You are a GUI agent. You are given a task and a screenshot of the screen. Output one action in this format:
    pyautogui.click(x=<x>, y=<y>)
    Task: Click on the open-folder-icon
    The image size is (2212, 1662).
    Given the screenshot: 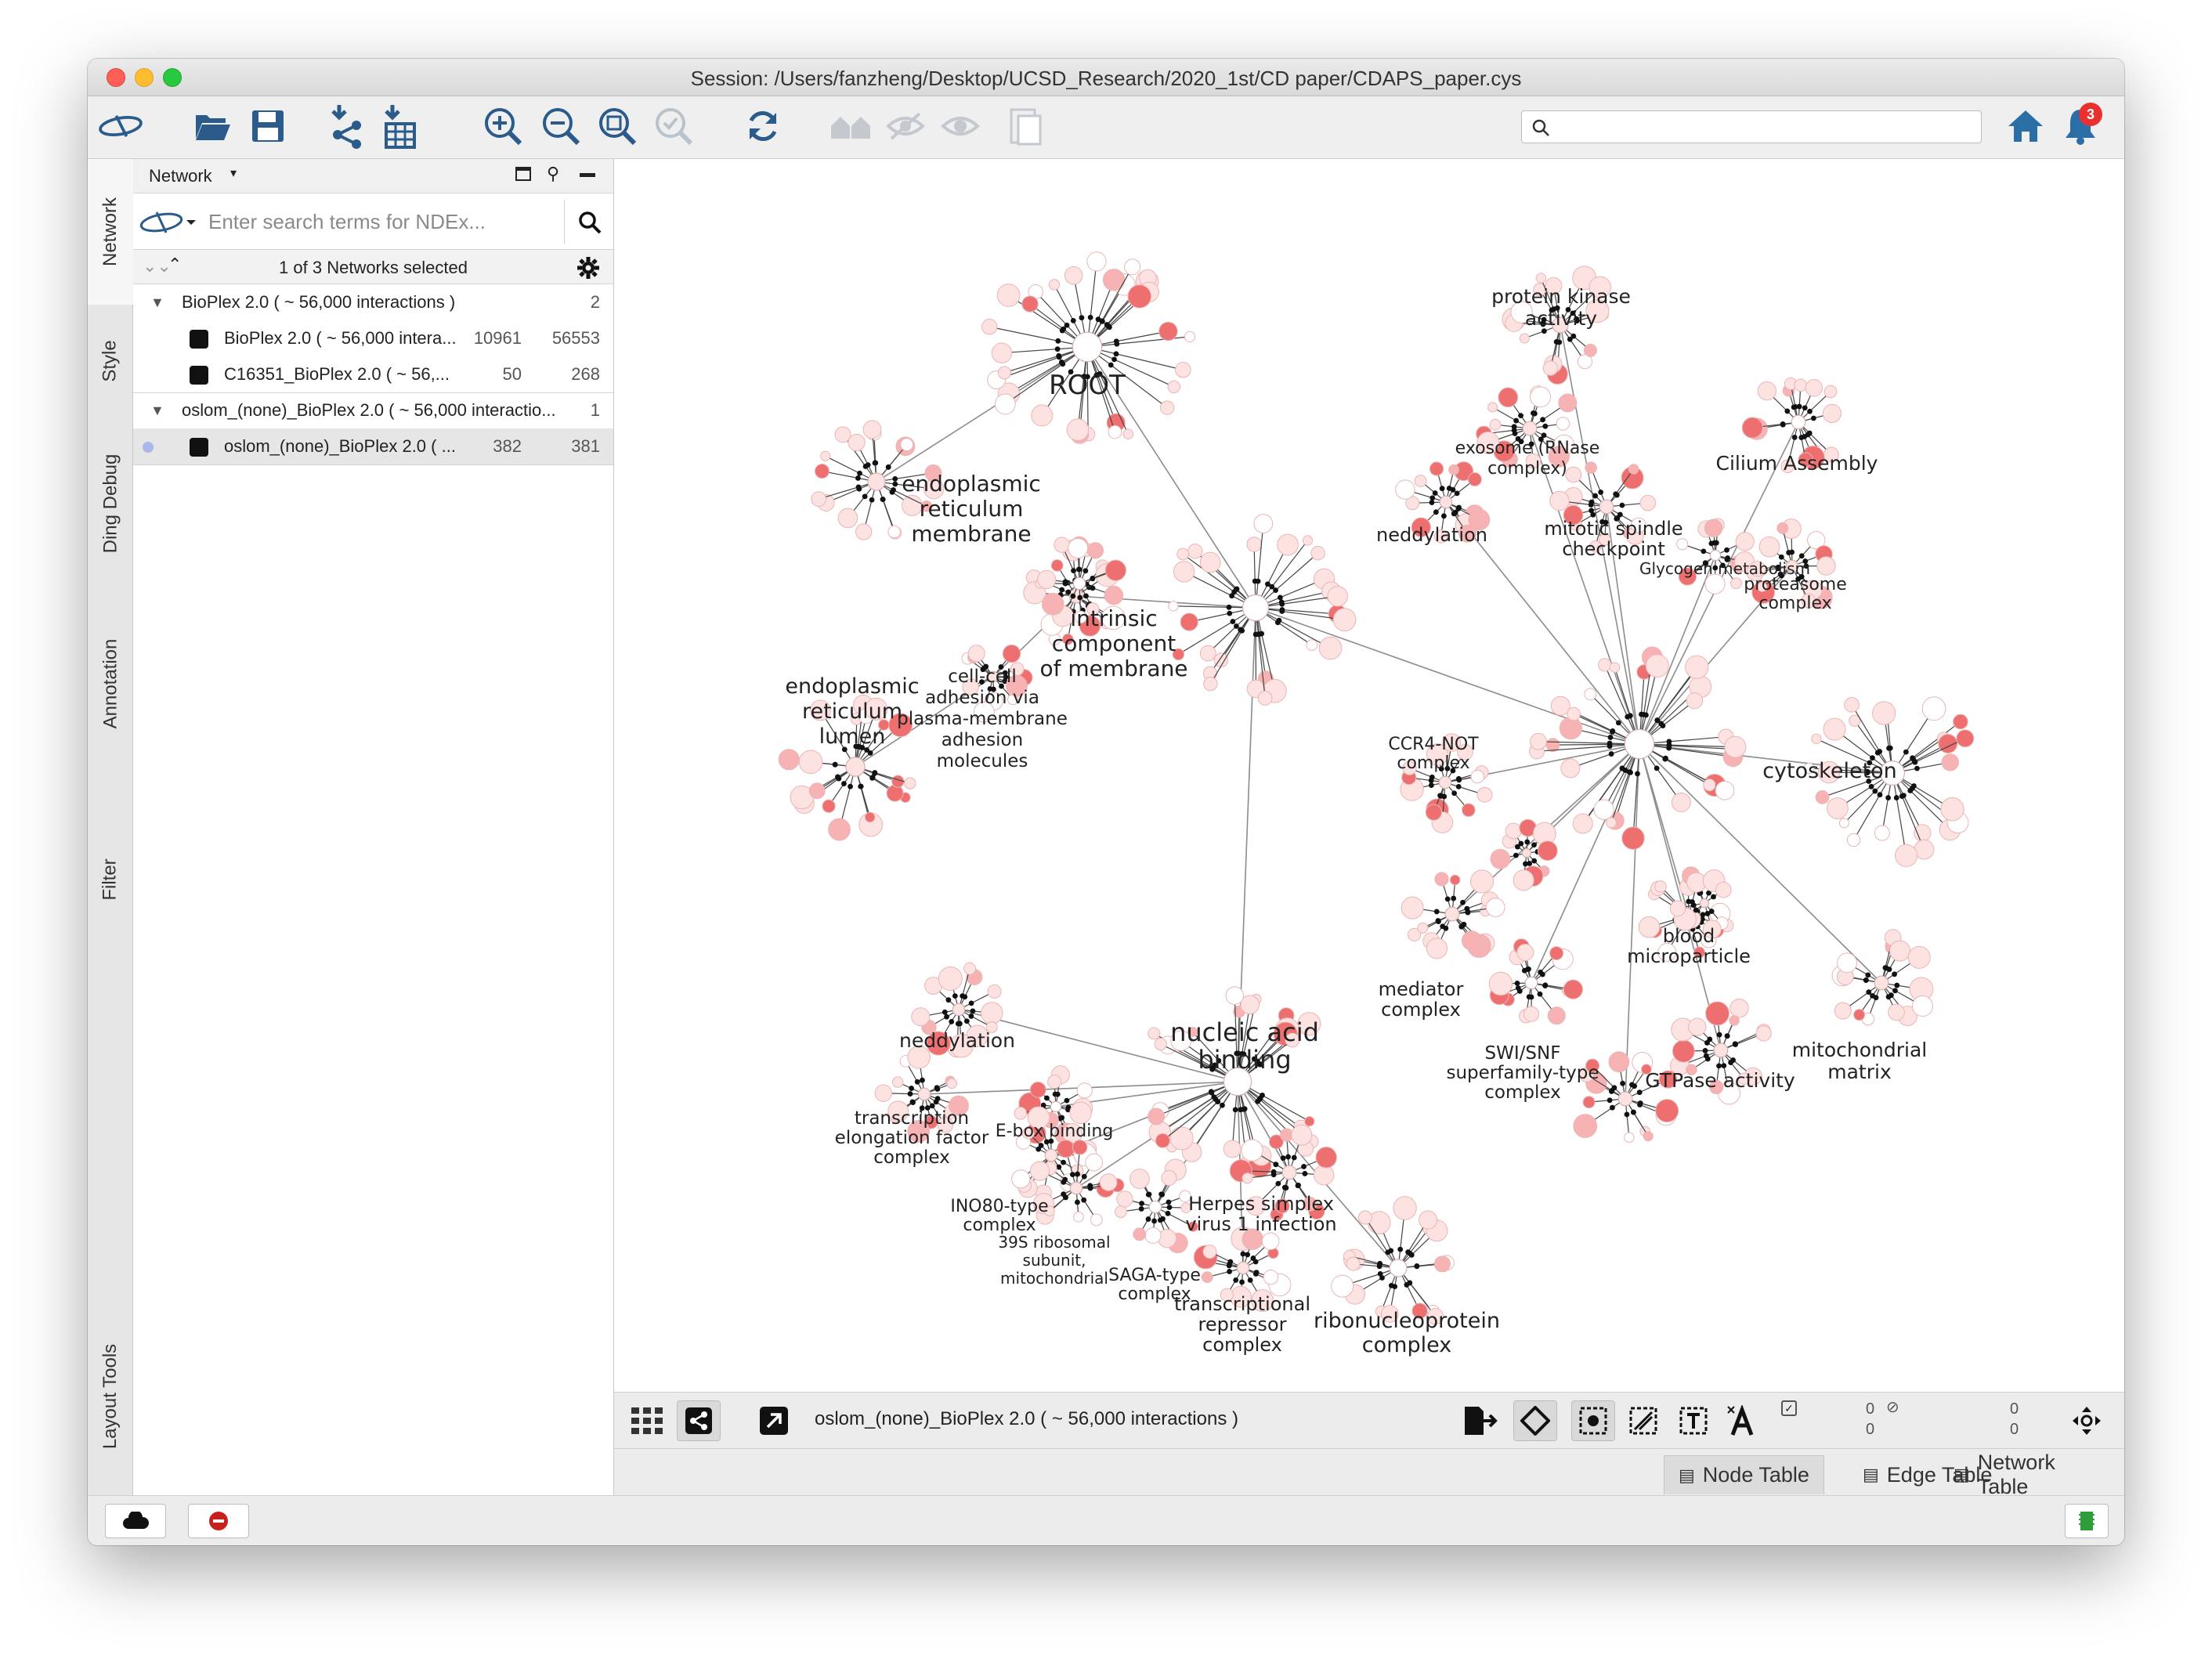 What is the action you would take?
    pyautogui.click(x=214, y=127)
    